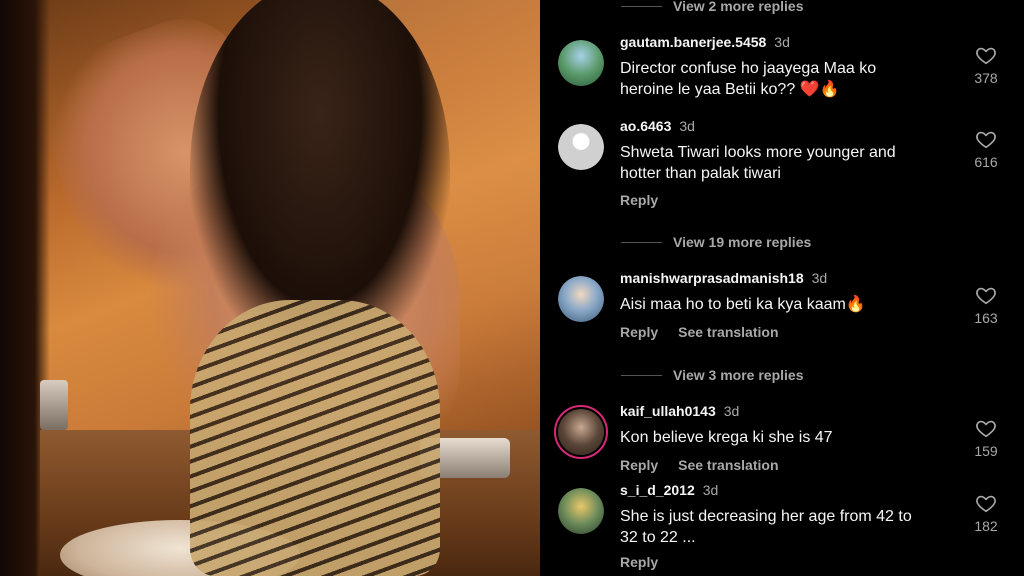  I want to click on username: s_i_d_2012, so click(657, 490).